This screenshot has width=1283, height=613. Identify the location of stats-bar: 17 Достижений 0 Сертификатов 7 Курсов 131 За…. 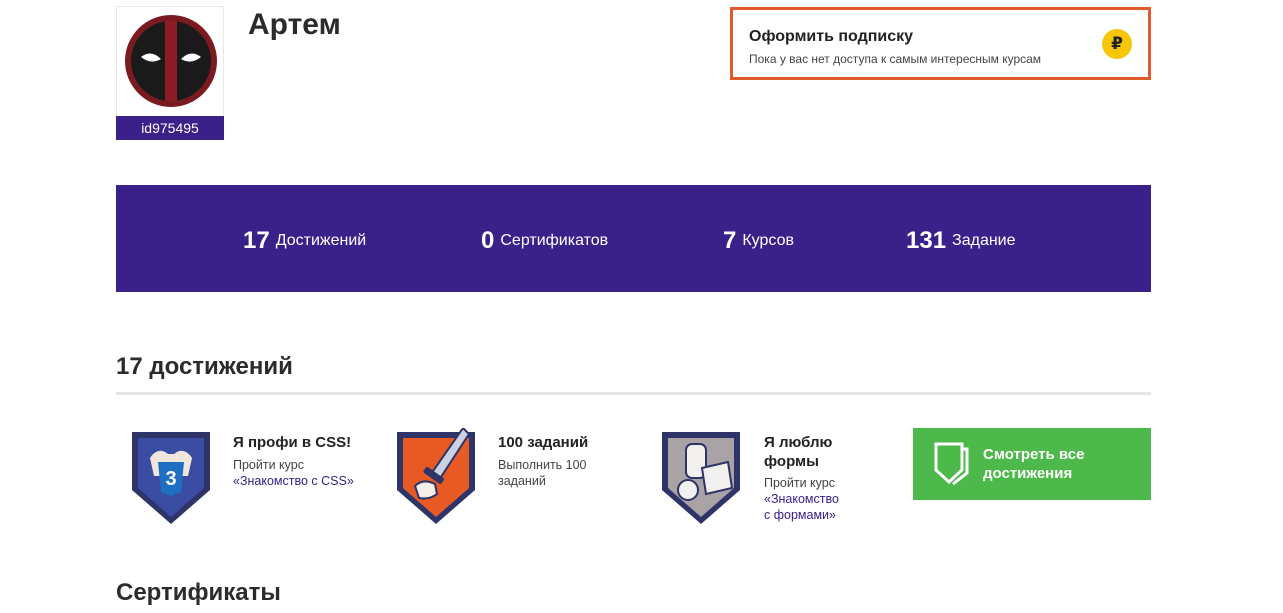
(633, 238).